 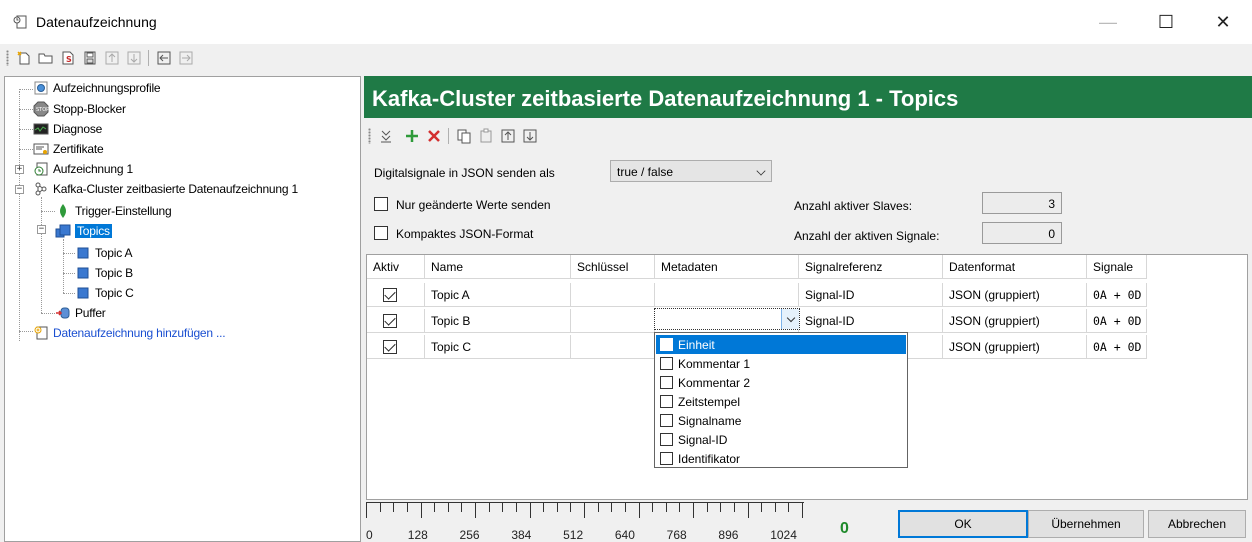 I want to click on svg-text: STOP, so click(x=42, y=110).